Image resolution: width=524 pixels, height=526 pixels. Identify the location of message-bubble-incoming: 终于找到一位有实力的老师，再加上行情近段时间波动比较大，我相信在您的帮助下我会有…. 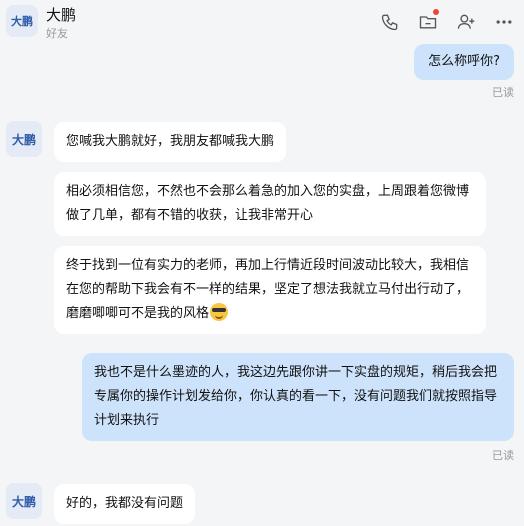
(270, 290).